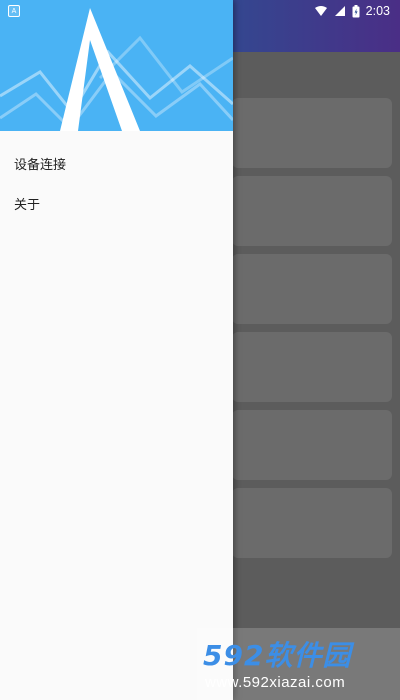 This screenshot has height=700, width=400. Describe the element at coordinates (356, 10) in the screenshot. I see `battery-icon` at that location.